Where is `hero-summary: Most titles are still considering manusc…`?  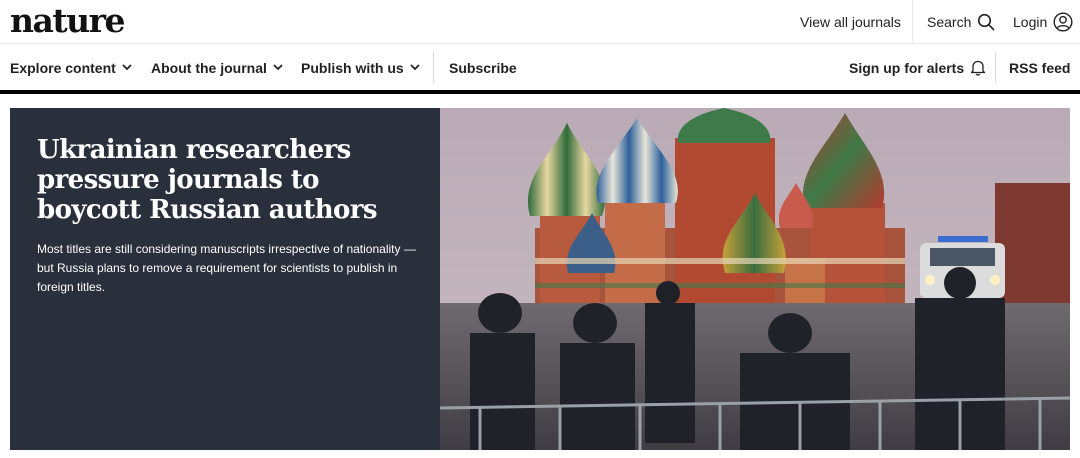
hero-summary: Most titles are still considering manusc… is located at coordinates (226, 268).